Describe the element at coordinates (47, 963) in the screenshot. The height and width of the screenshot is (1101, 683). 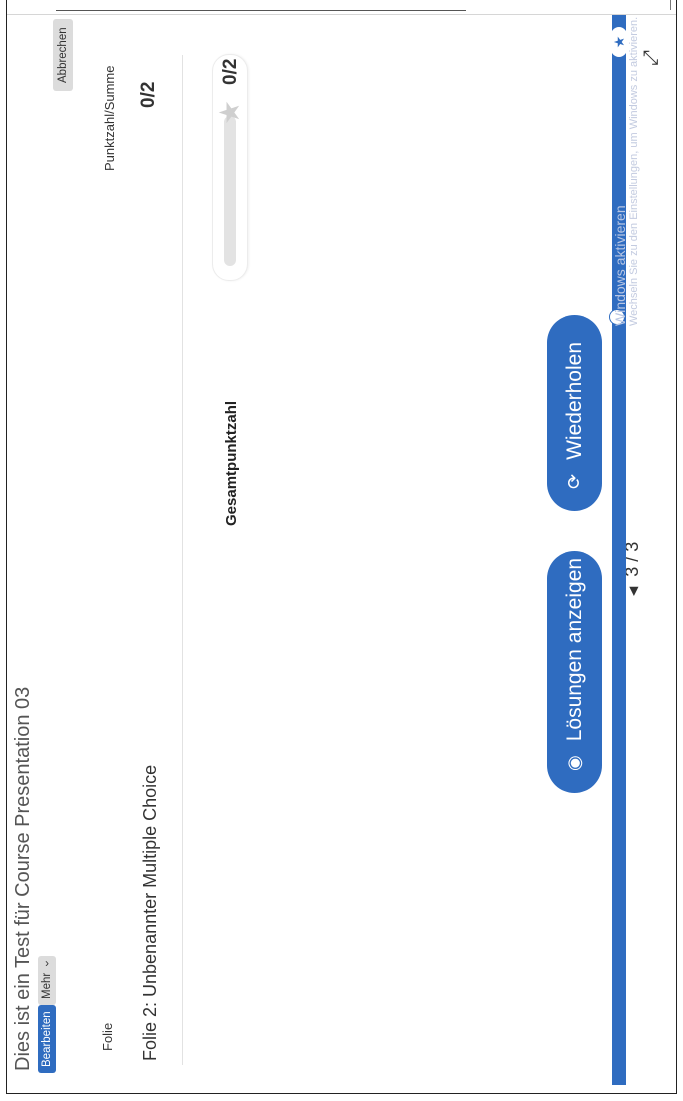
I see `chevron-down-icon: ›` at that location.